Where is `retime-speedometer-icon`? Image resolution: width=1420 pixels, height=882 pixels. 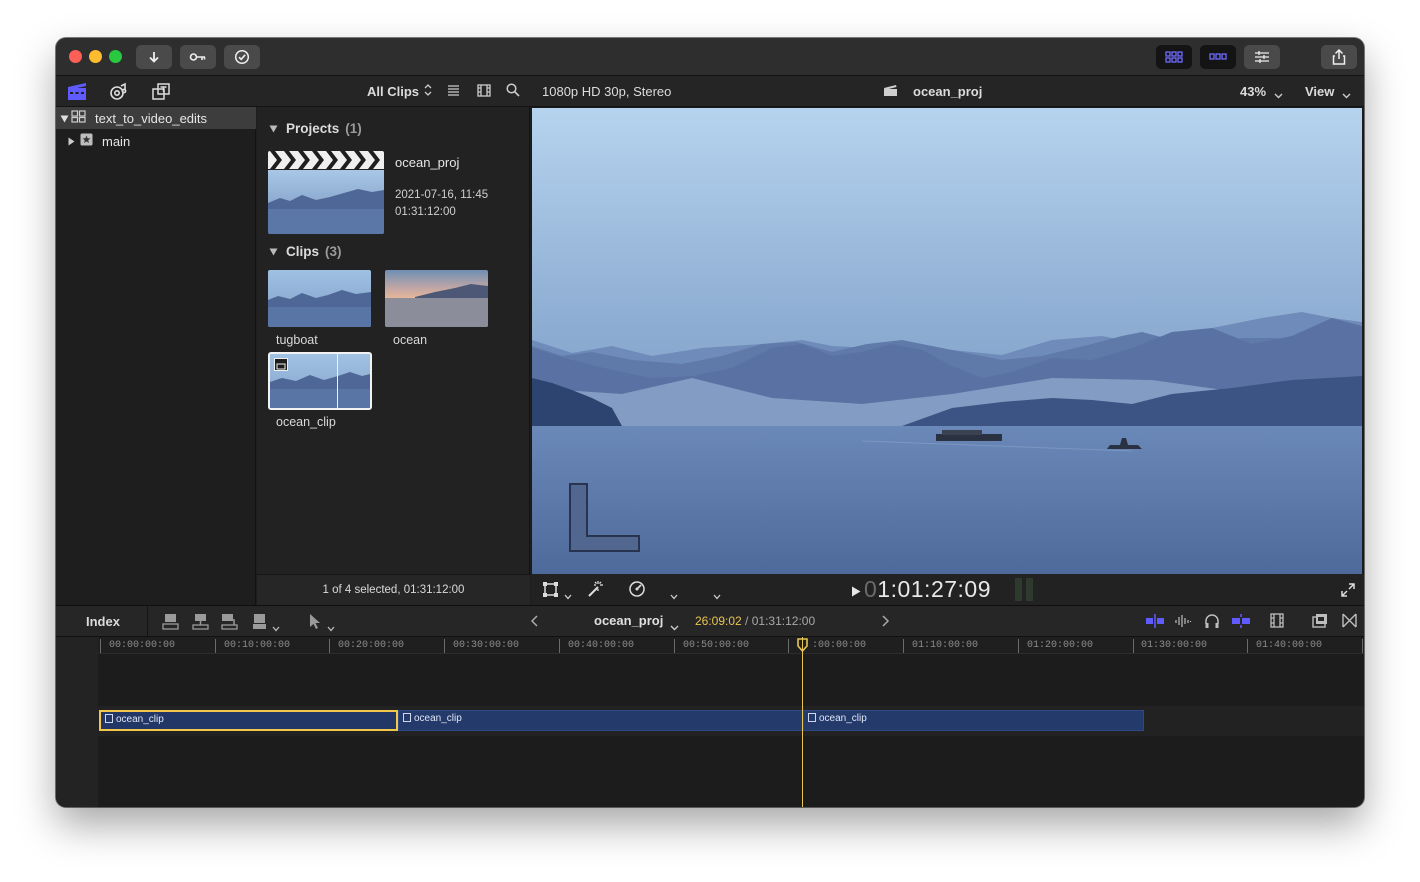 retime-speedometer-icon is located at coordinates (637, 591).